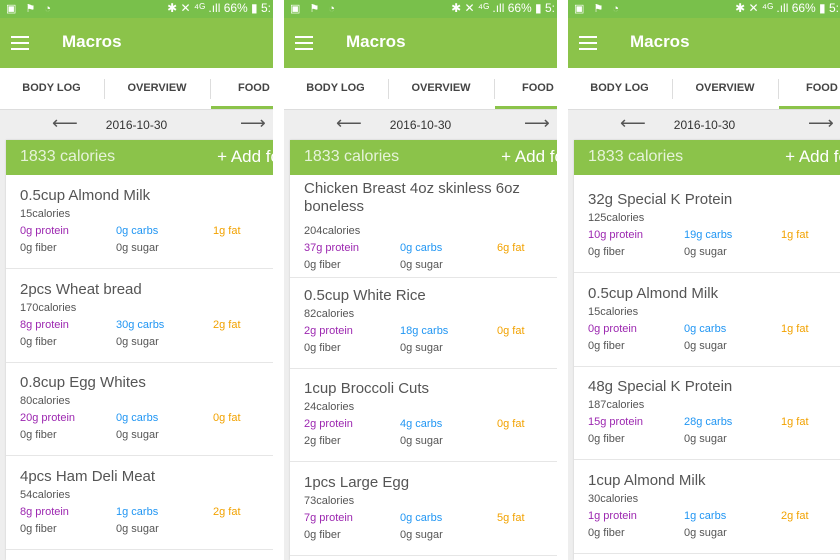  I want to click on fat-value: 6g fat, so click(511, 248).